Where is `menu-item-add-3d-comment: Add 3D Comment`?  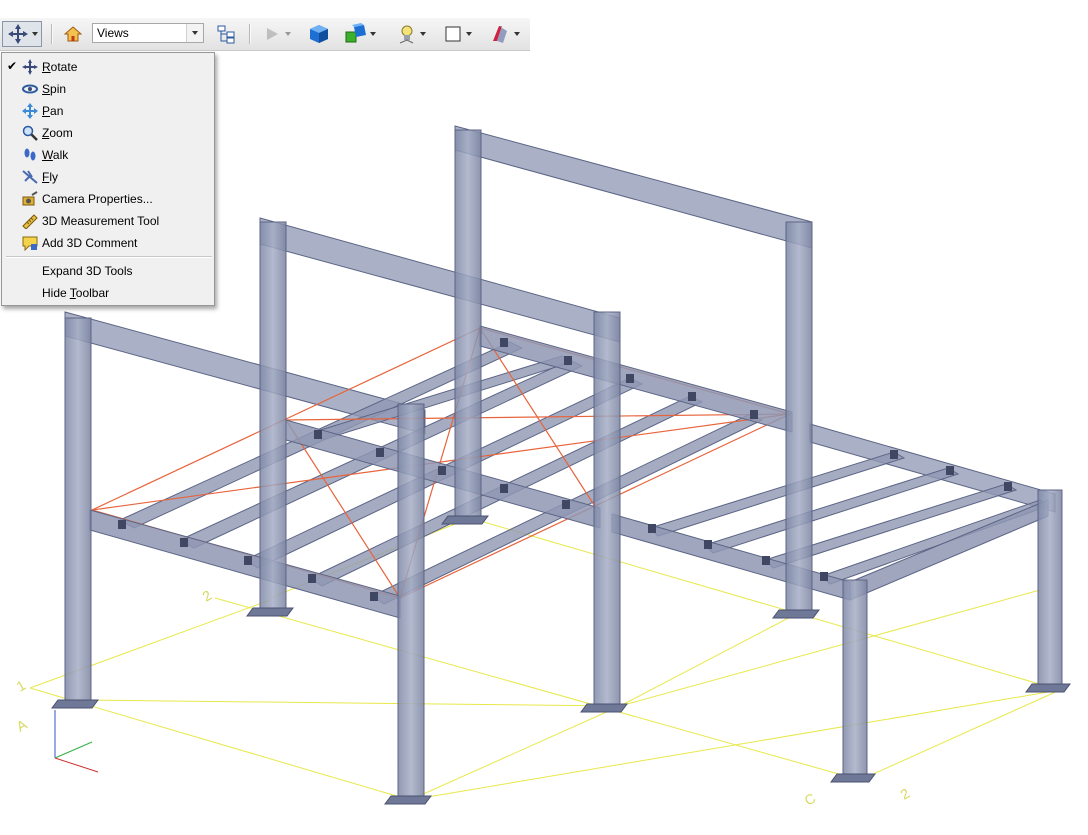
menu-item-add-3d-comment: Add 3D Comment is located at coordinates (108, 243).